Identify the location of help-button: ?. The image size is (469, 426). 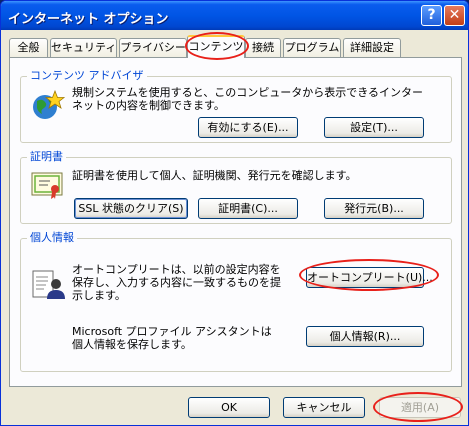
(431, 15).